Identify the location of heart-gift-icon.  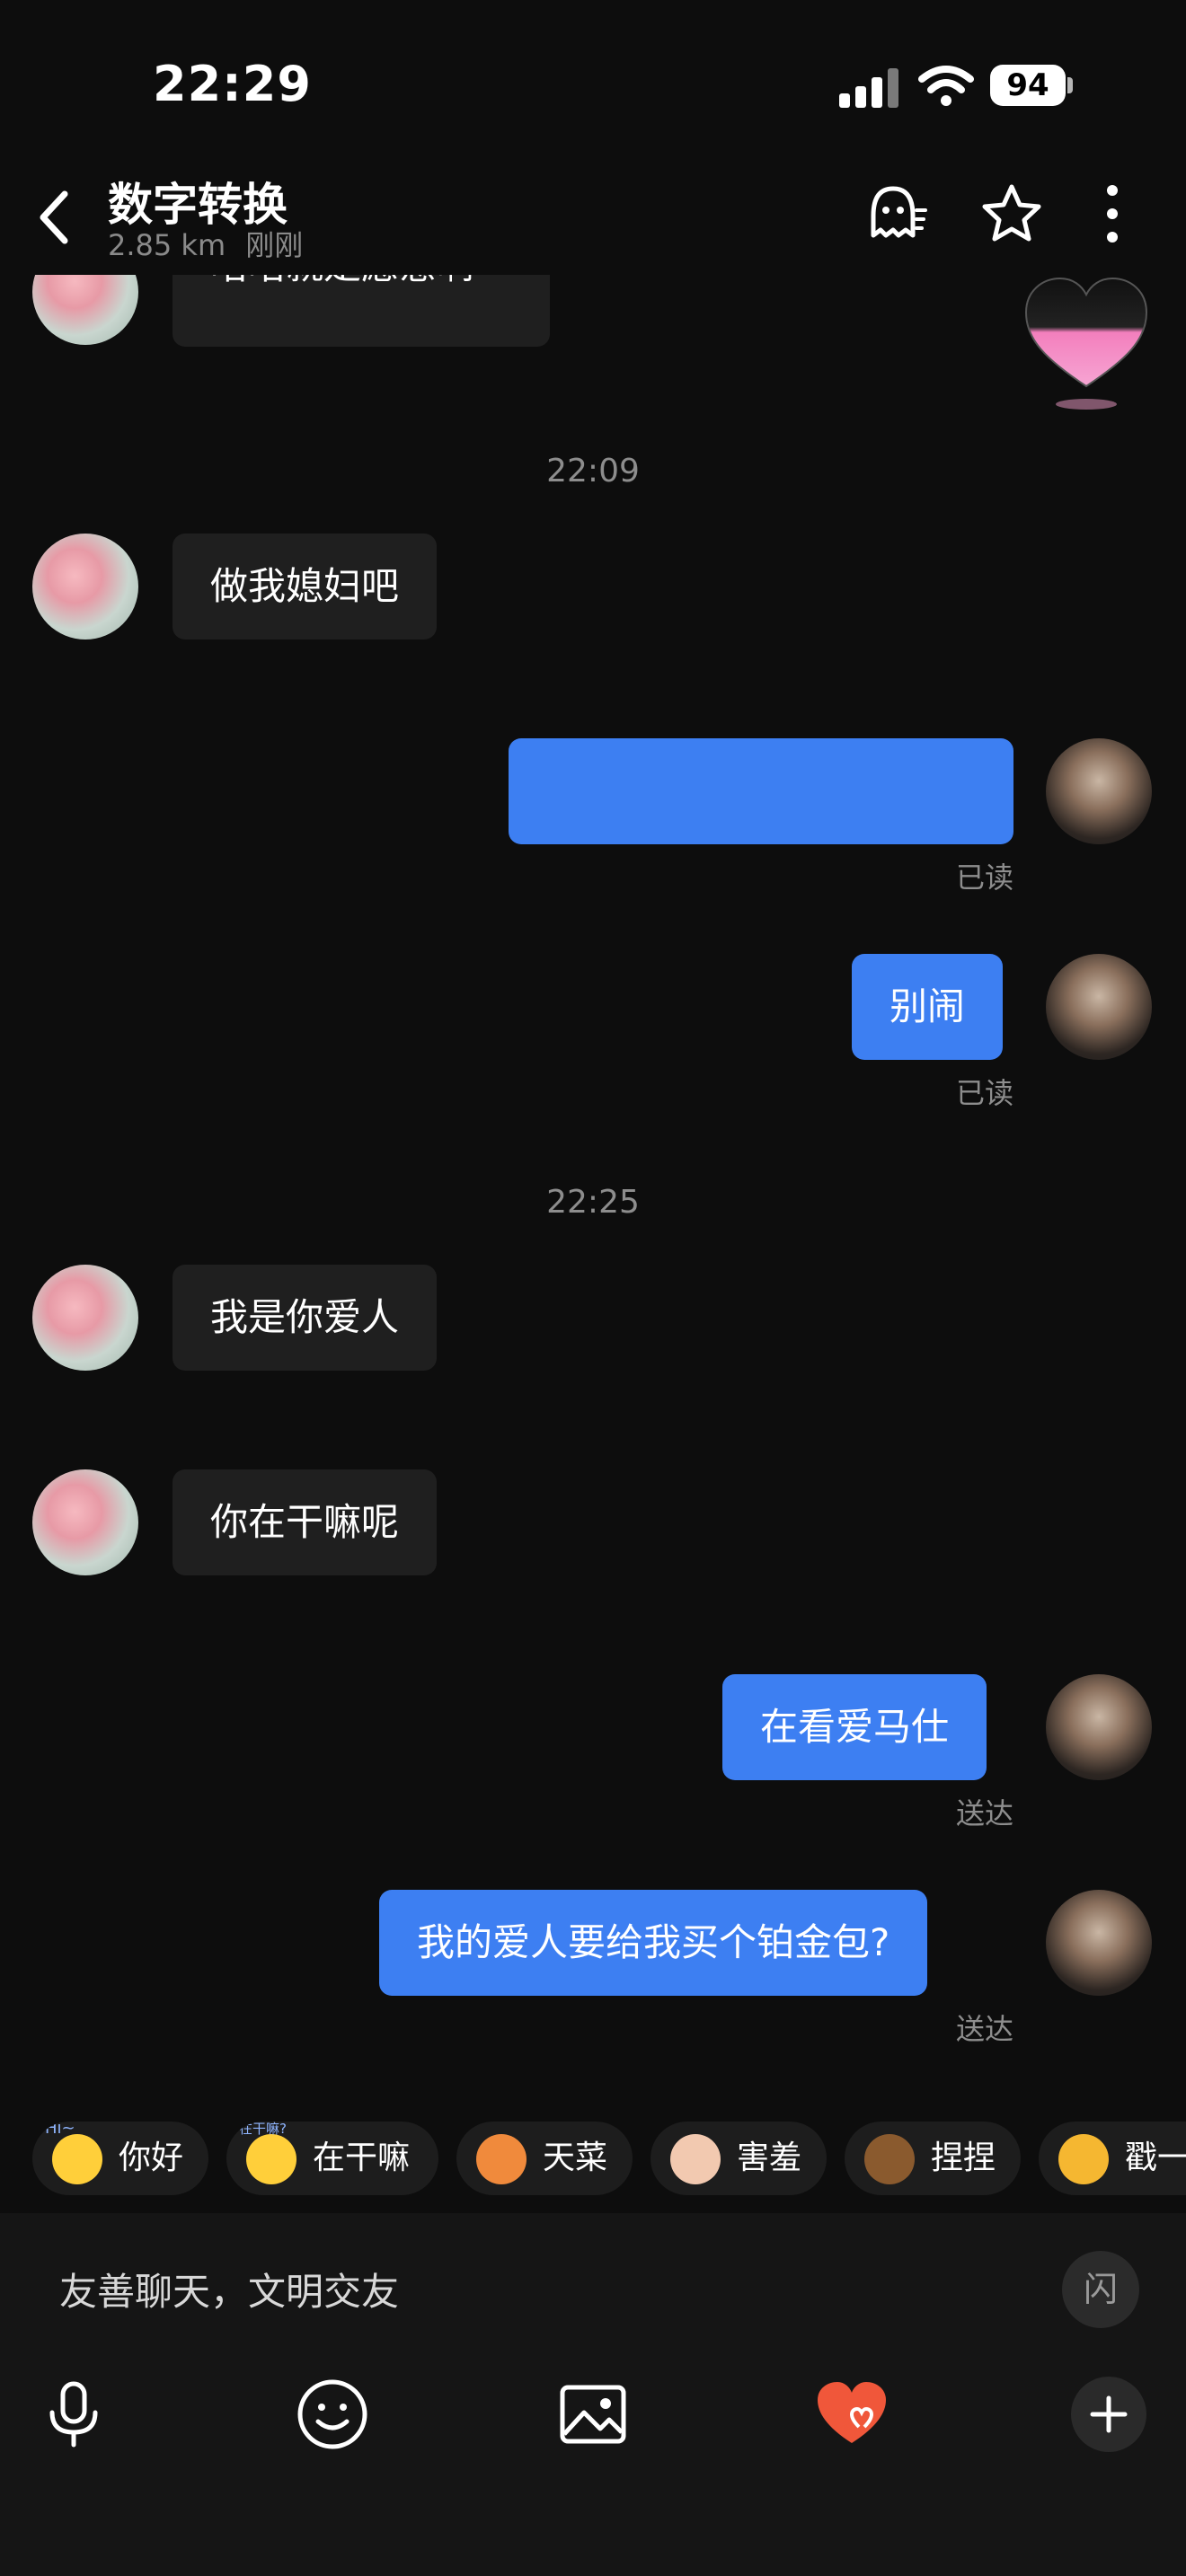
(852, 2414).